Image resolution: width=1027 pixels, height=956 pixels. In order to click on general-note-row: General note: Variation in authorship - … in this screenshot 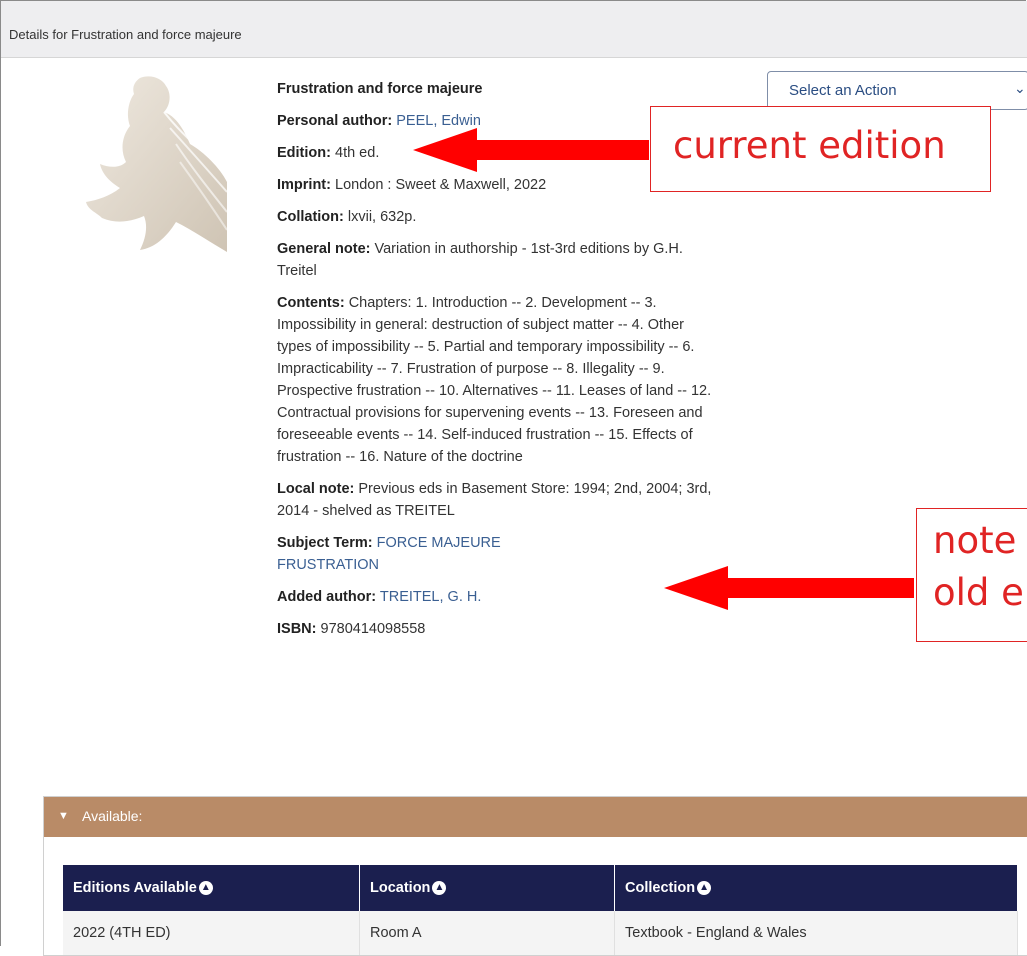, I will do `click(497, 260)`.